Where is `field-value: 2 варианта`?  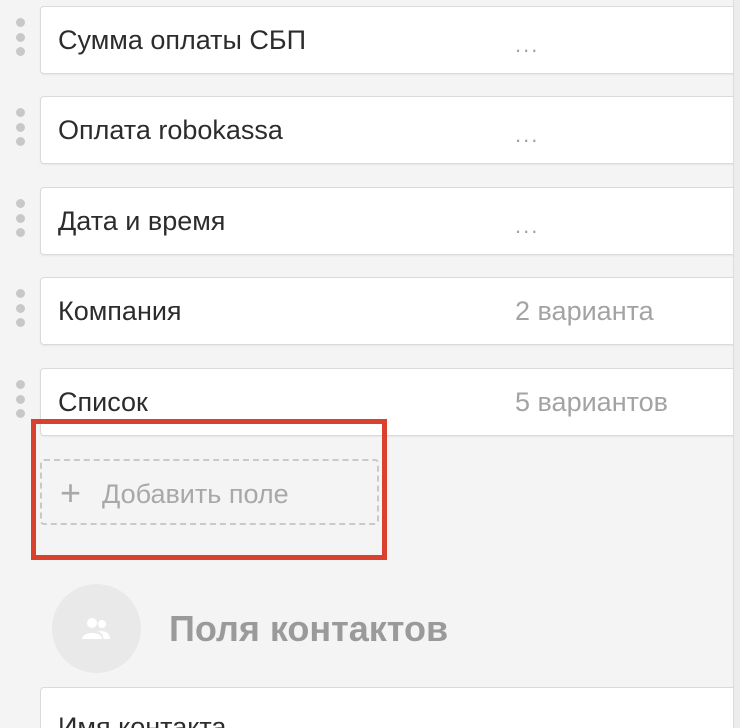 field-value: 2 варианта is located at coordinates (584, 311).